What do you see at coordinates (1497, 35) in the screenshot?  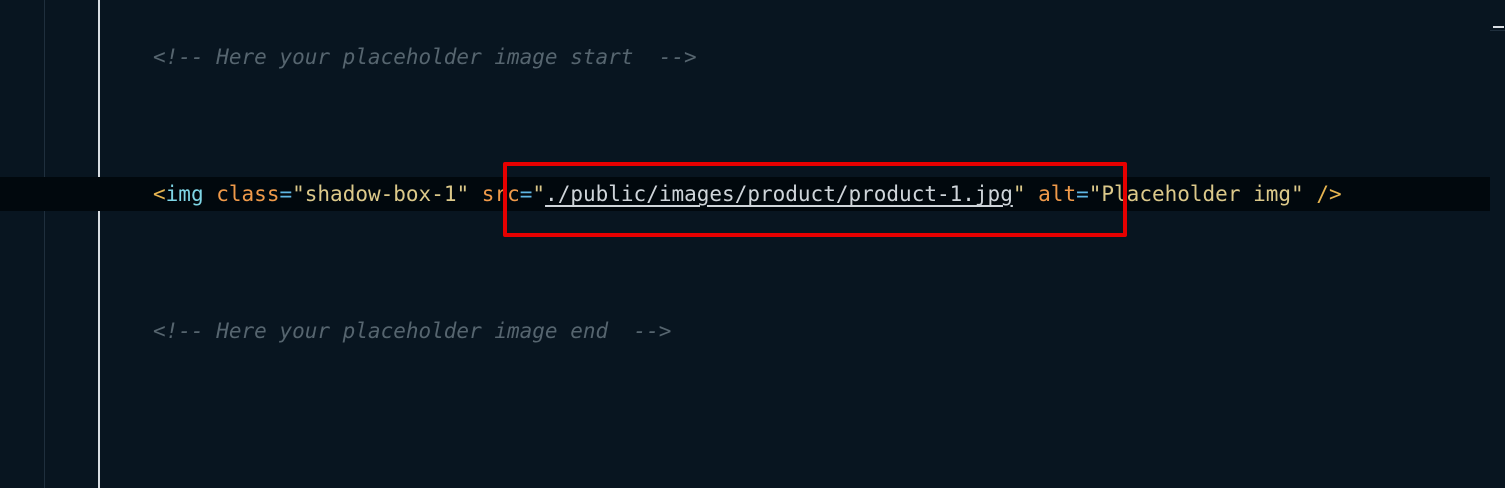 I see `scroll-tick-mark` at bounding box center [1497, 35].